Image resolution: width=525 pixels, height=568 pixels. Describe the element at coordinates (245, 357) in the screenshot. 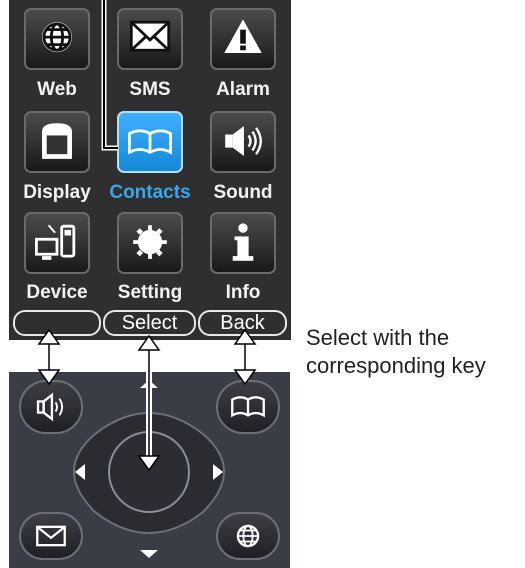

I see `right-double-arrow` at that location.